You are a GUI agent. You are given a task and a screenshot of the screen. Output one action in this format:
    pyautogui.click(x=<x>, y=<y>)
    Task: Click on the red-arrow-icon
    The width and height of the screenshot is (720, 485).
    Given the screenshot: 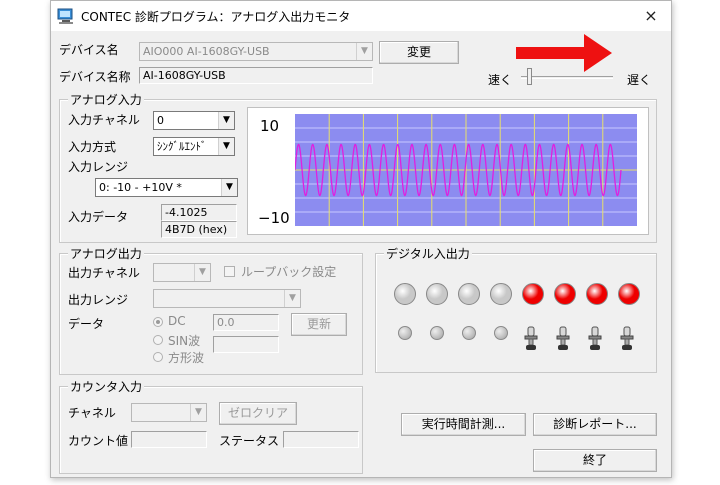 What is the action you would take?
    pyautogui.click(x=564, y=53)
    